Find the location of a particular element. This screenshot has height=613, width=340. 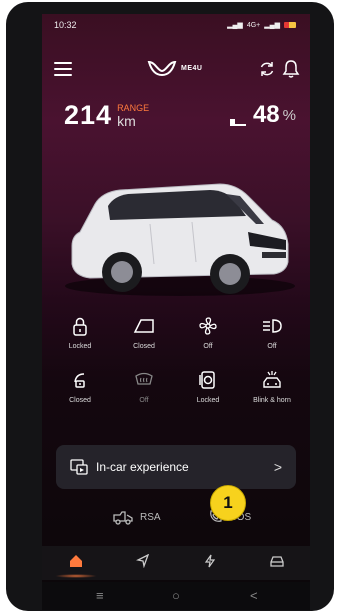

tow-truck-icon is located at coordinates (123, 518).